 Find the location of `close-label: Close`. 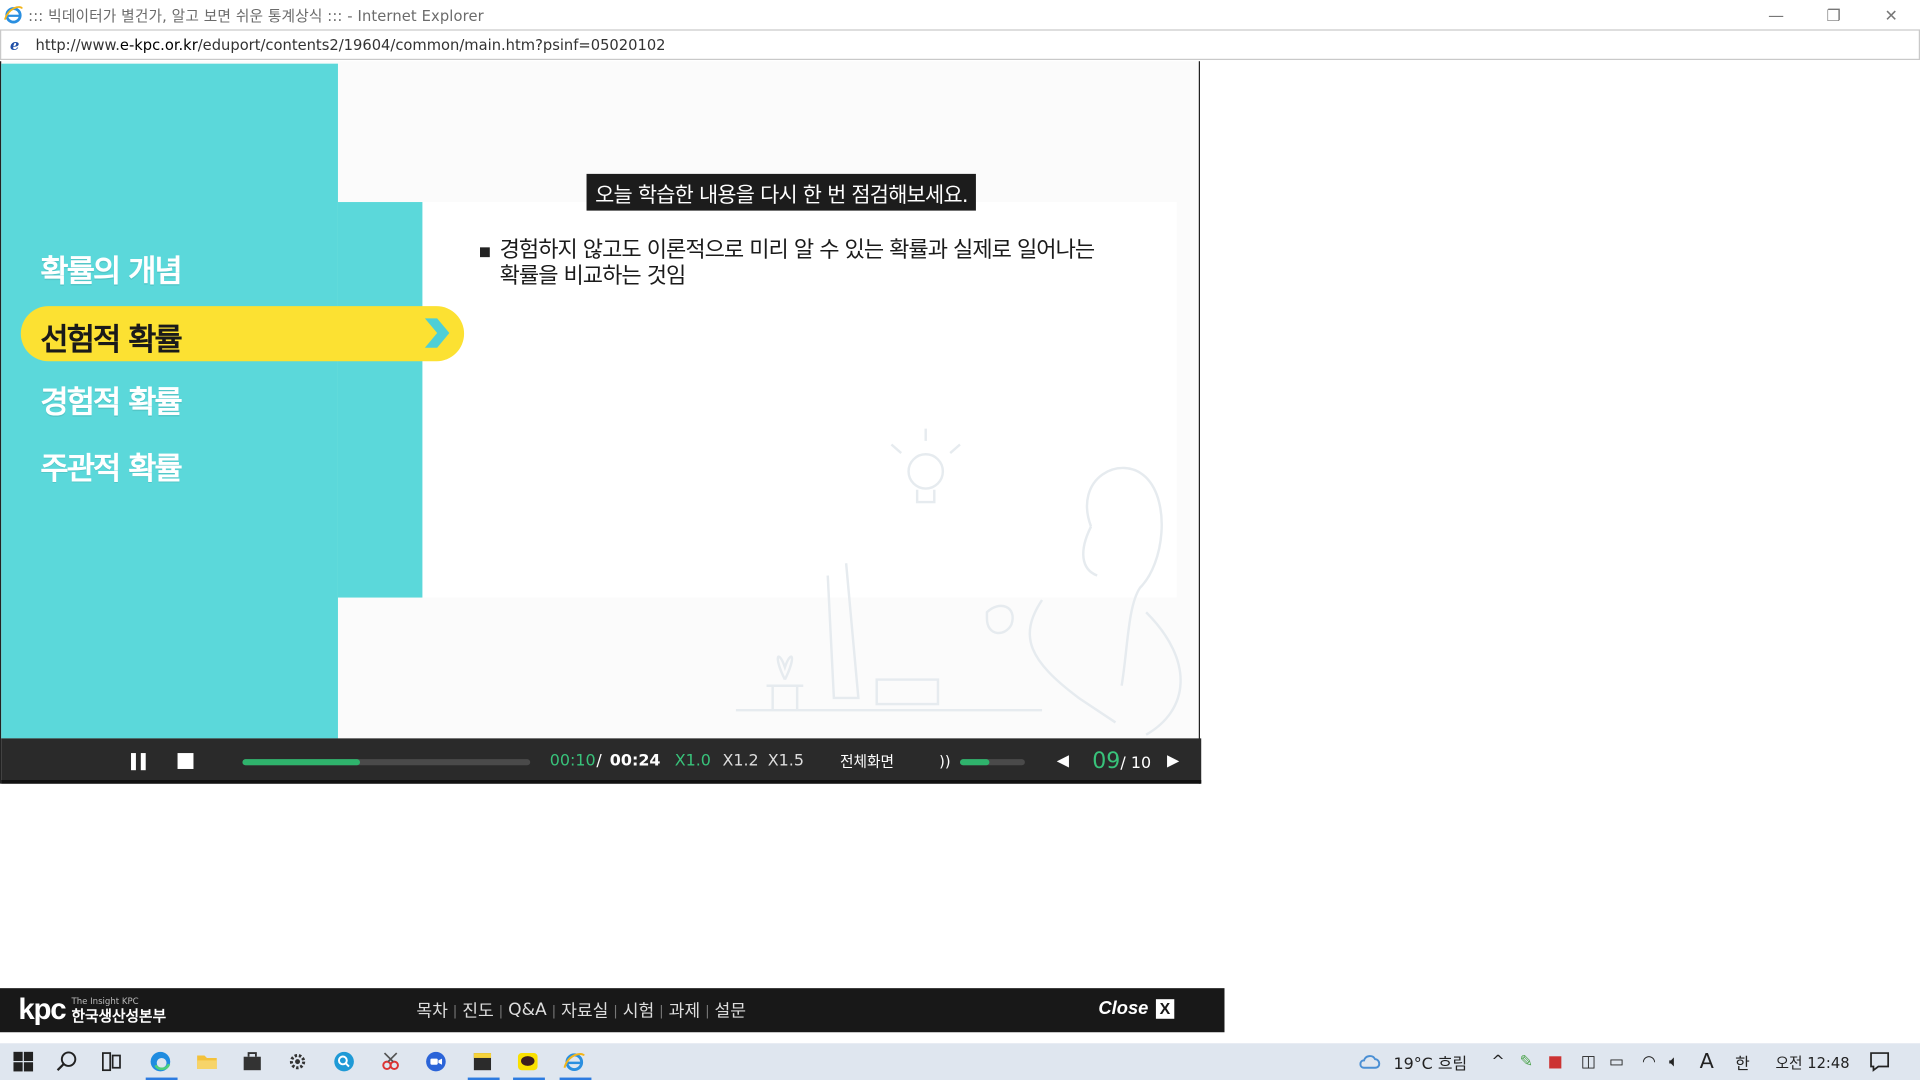

close-label: Close is located at coordinates (1123, 1008).